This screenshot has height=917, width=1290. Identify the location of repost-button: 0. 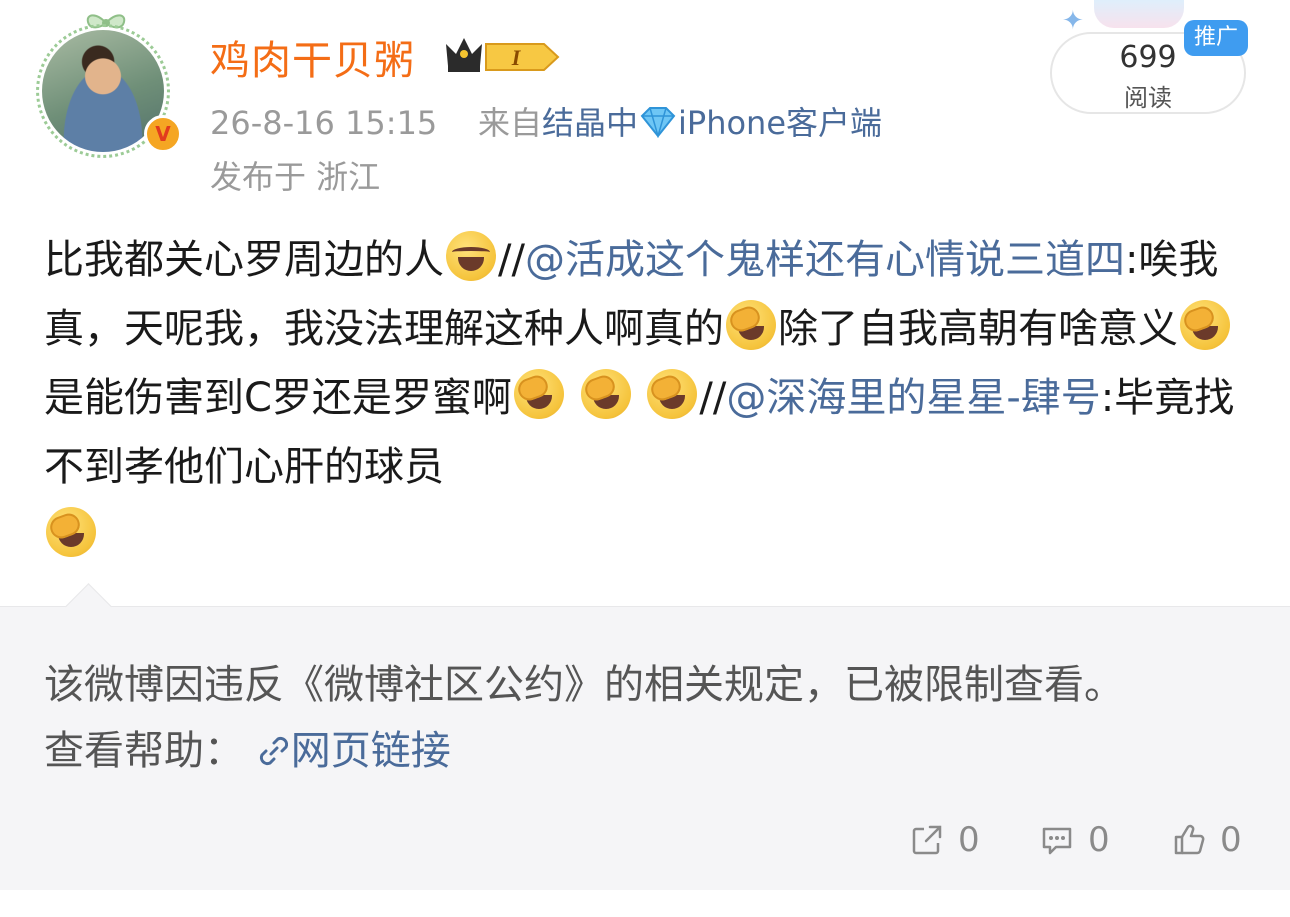
(945, 840).